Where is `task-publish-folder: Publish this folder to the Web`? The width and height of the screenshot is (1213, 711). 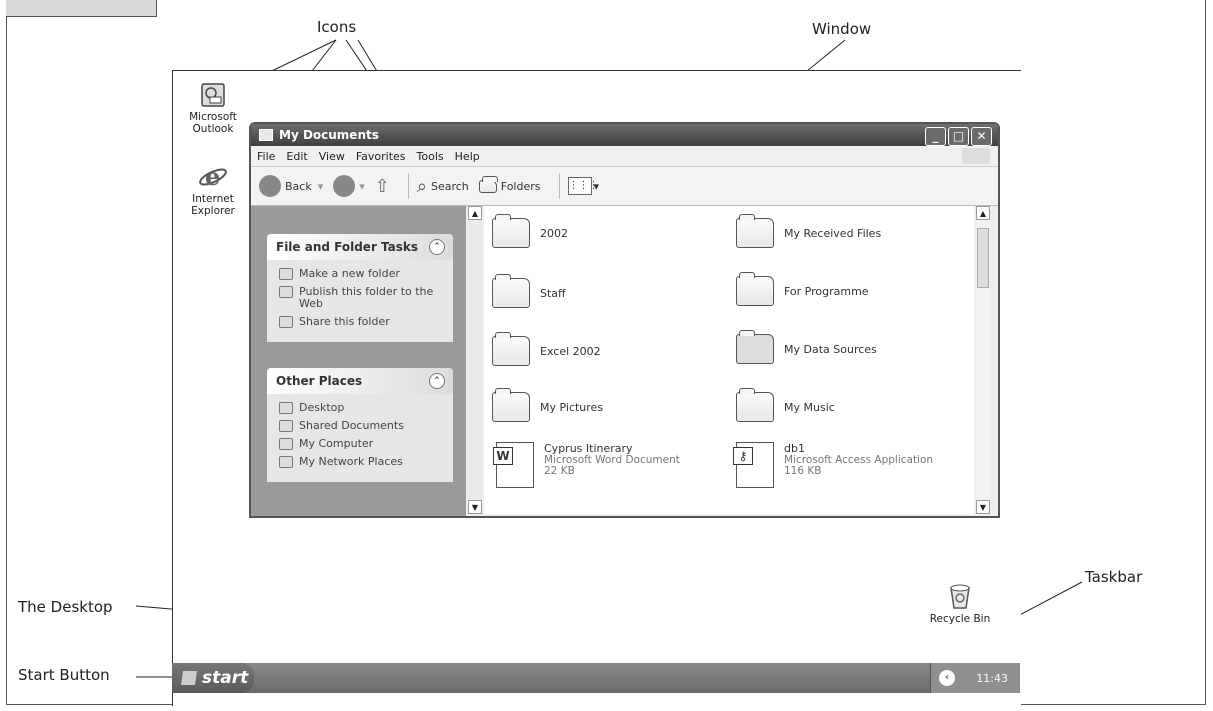
task-publish-folder: Publish this folder to the Web is located at coordinates (363, 298).